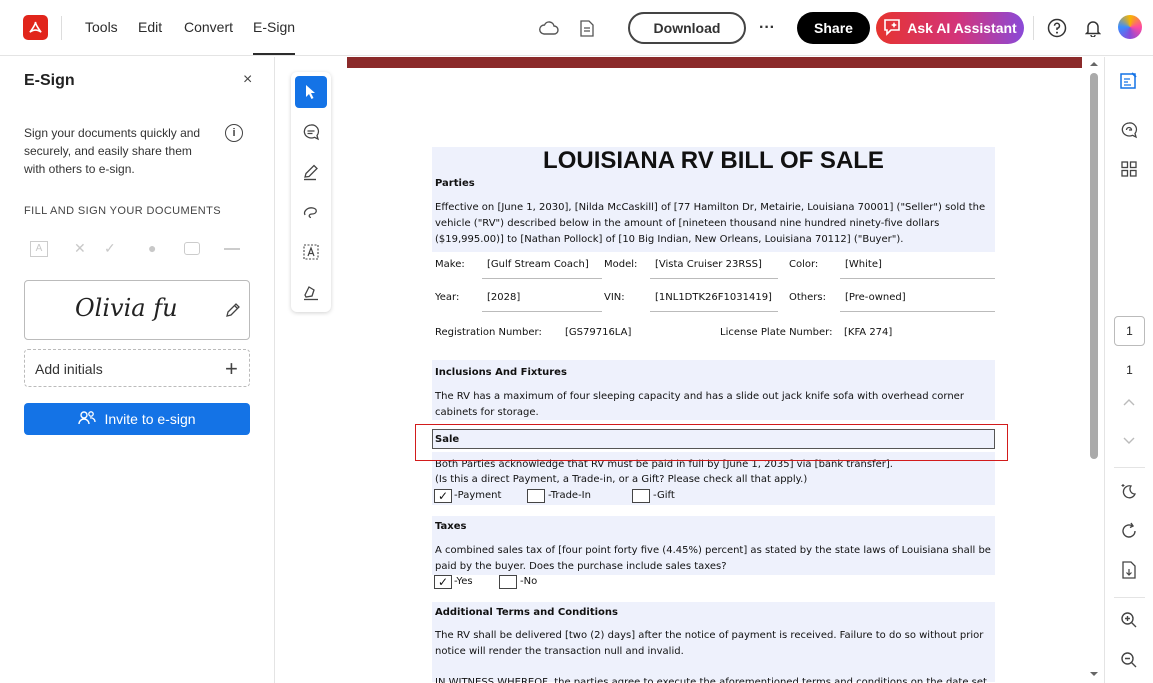  Describe the element at coordinates (538, 264) in the screenshot. I see `make-value: [Gulf Stream Coach]` at that location.